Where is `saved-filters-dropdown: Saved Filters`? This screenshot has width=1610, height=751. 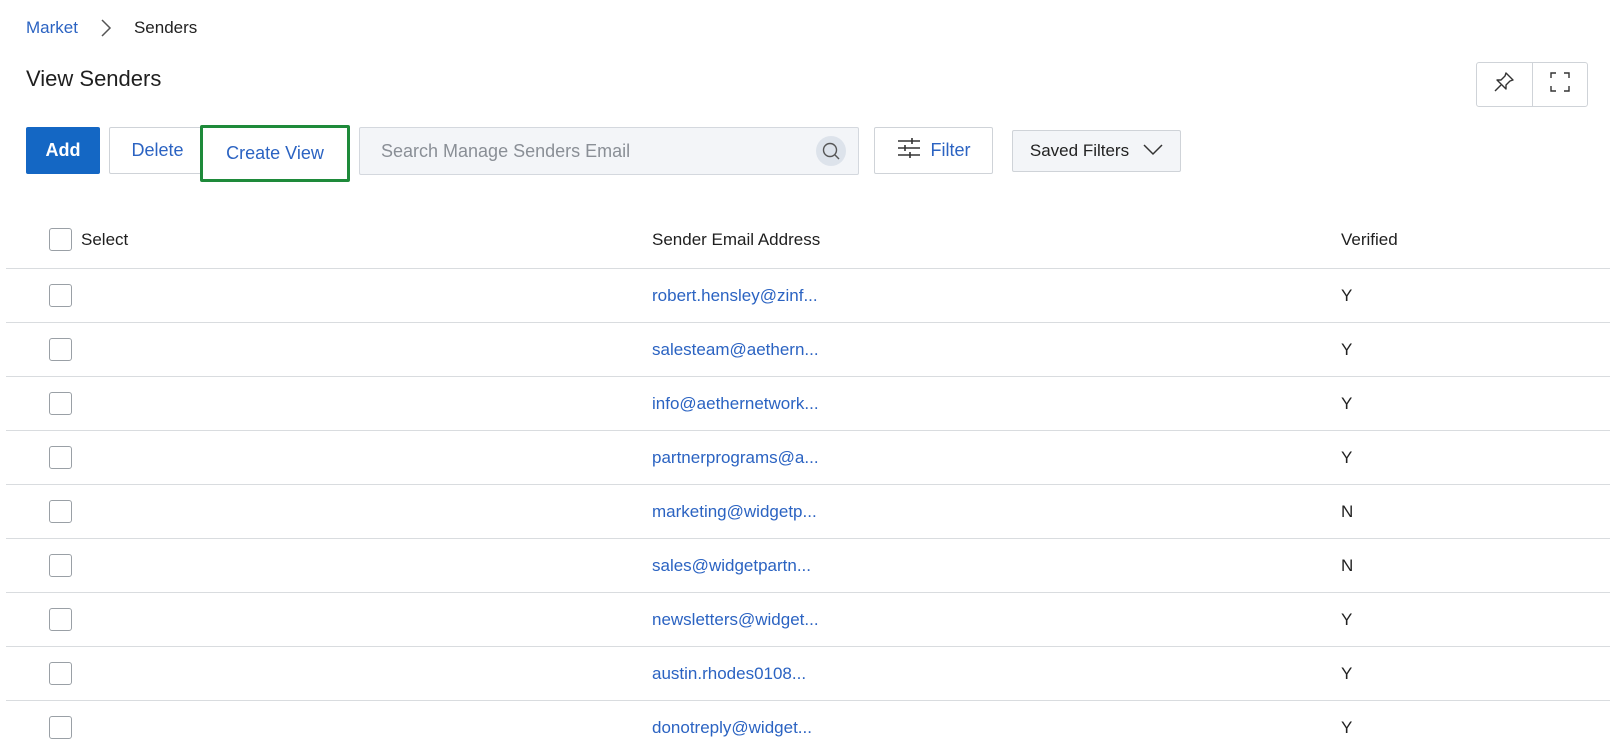 saved-filters-dropdown: Saved Filters is located at coordinates (1096, 151).